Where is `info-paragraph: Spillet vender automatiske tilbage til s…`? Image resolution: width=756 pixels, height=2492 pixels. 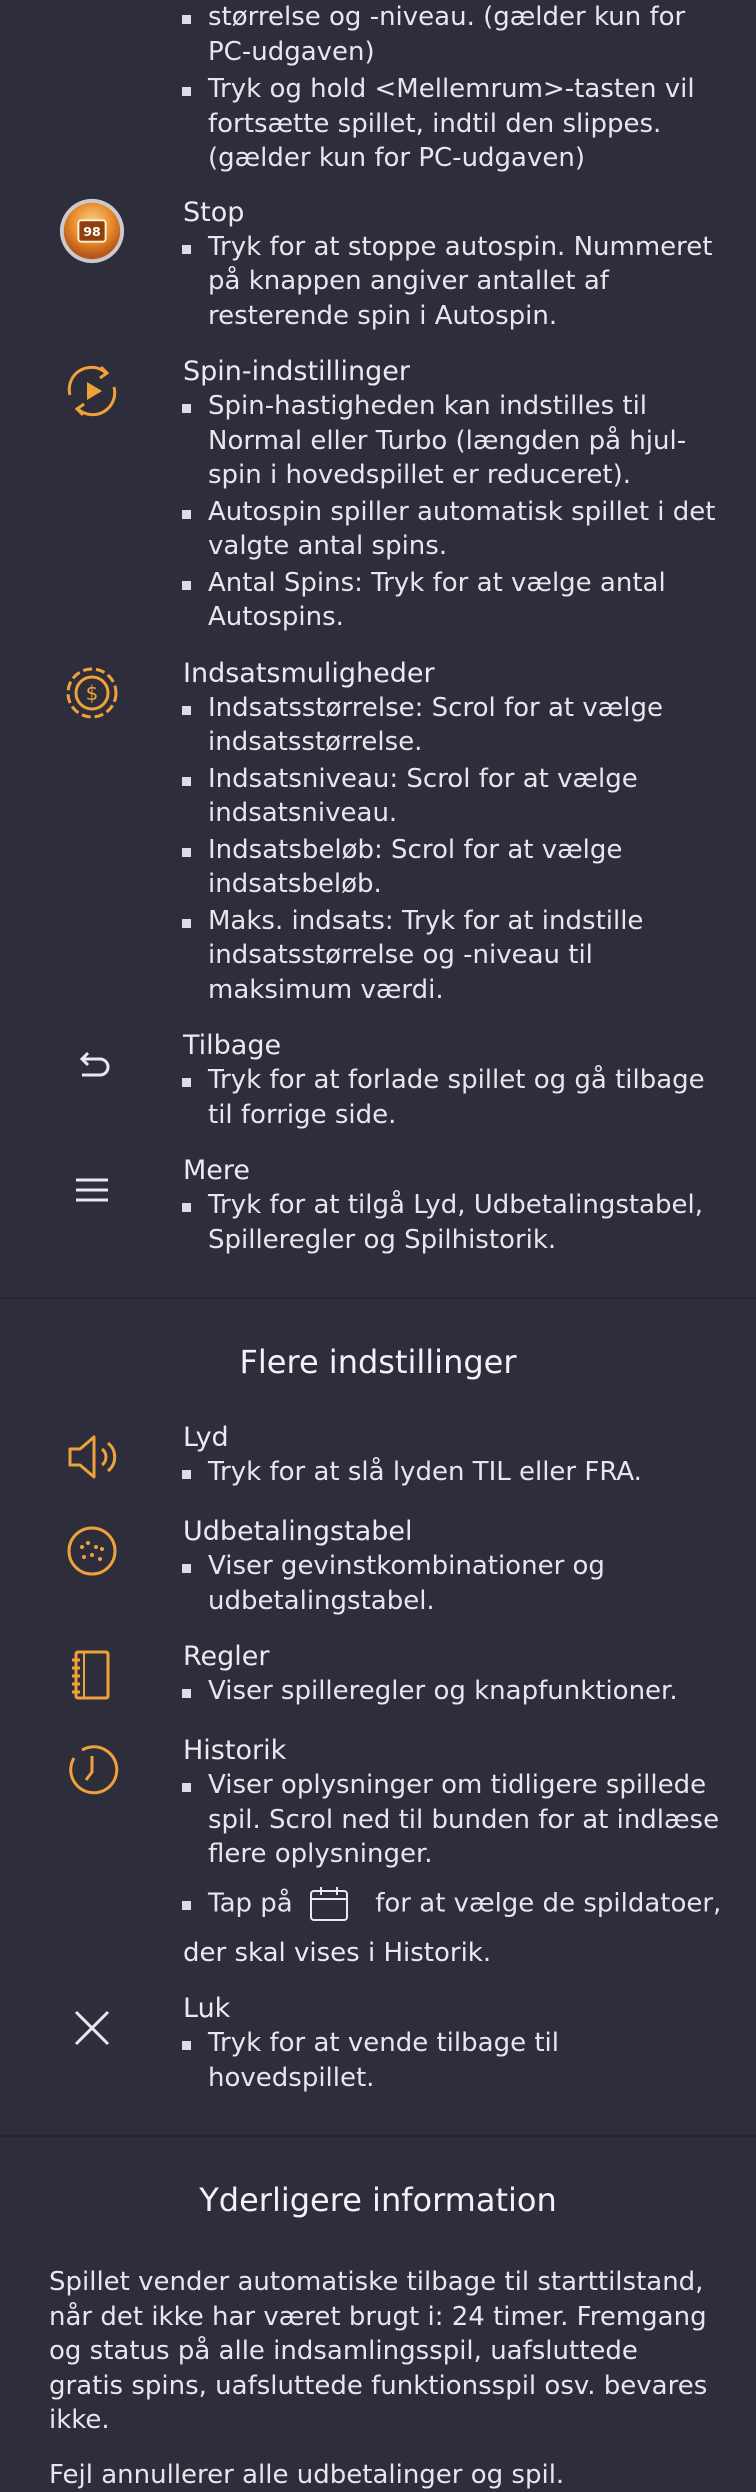 info-paragraph: Spillet vender automatiske tilbage til s… is located at coordinates (402, 2351).